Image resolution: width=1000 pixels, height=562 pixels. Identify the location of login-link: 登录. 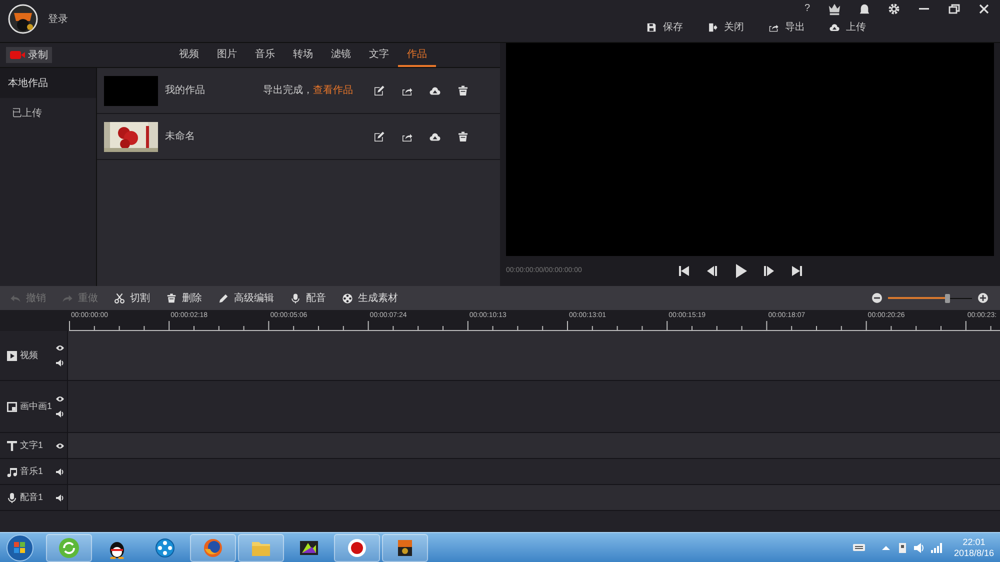
(58, 19).